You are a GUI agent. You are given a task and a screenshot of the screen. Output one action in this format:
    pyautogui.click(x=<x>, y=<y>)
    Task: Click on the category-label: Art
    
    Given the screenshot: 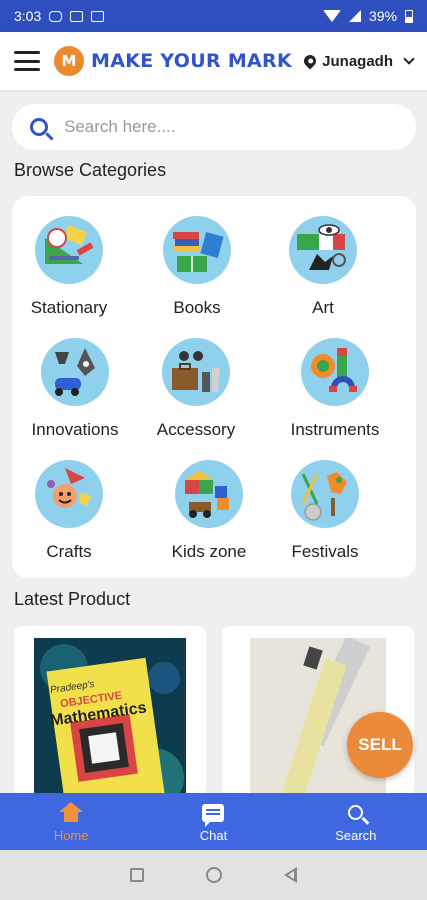 What is the action you would take?
    pyautogui.click(x=323, y=307)
    